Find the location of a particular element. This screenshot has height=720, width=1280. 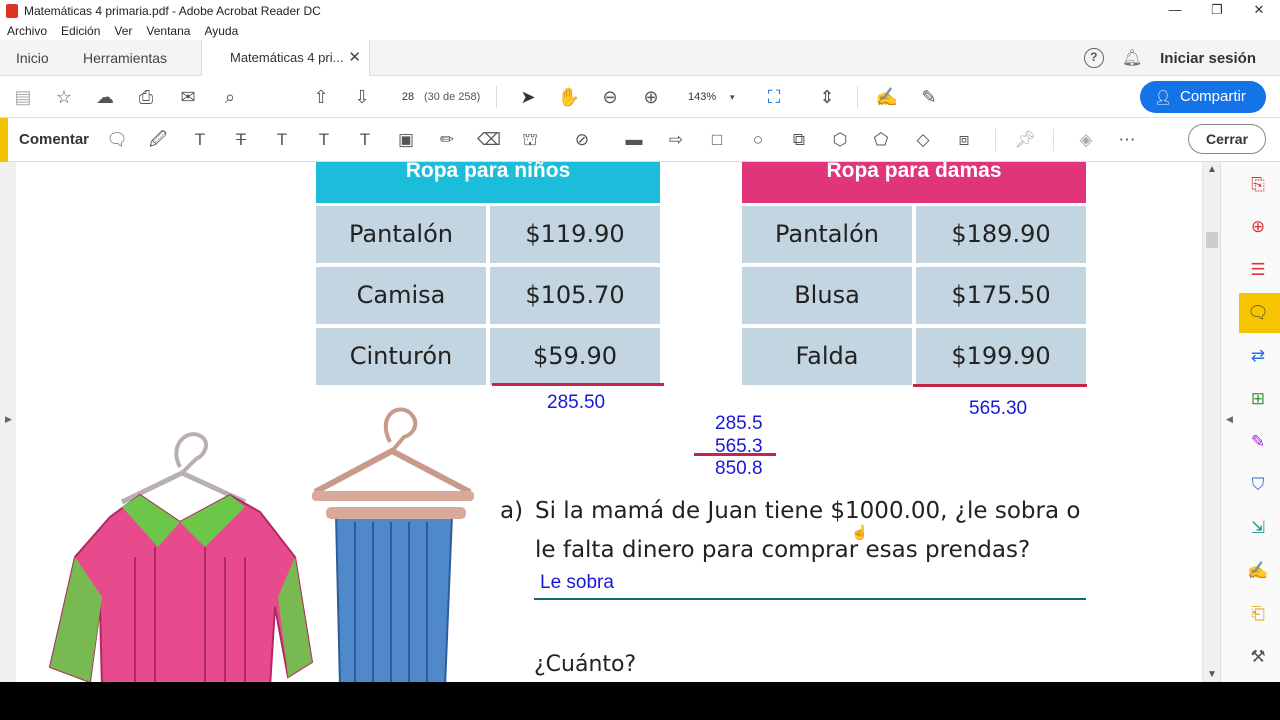

callout-icon: ⧉ is located at coordinates (799, 140).